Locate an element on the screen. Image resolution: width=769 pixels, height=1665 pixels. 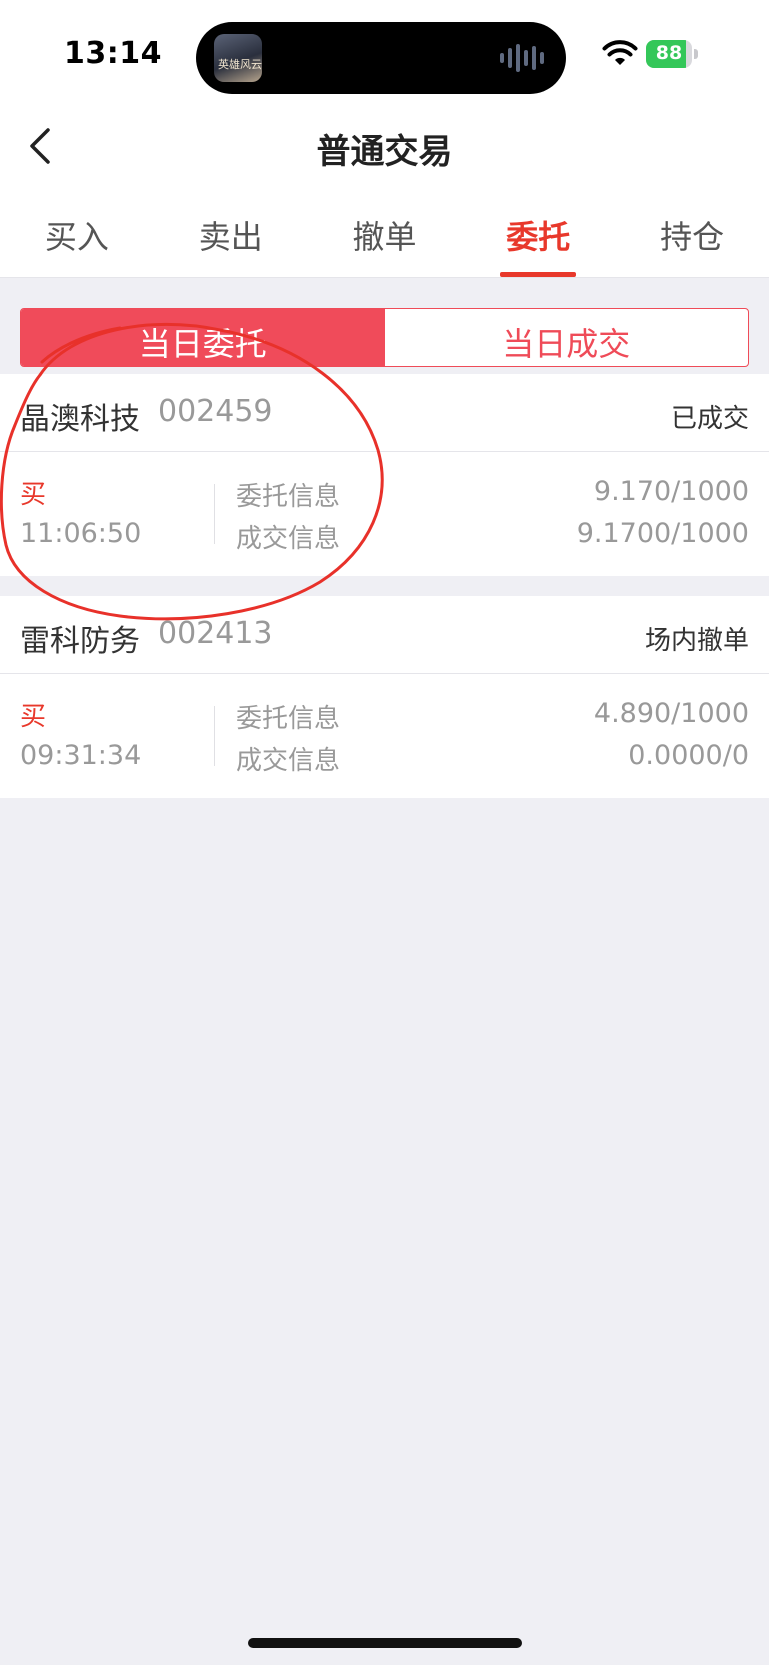
page-title: 普通交易 is located at coordinates (384, 152).